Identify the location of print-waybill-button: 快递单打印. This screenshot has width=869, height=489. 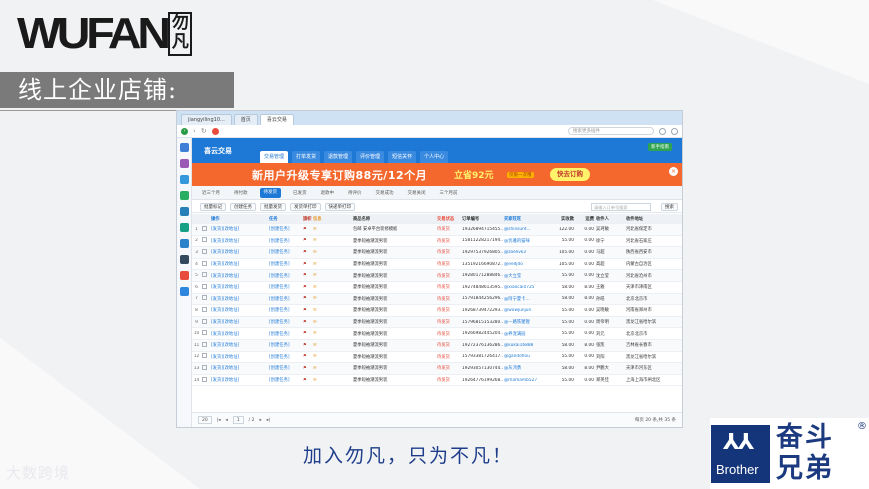
(339, 206).